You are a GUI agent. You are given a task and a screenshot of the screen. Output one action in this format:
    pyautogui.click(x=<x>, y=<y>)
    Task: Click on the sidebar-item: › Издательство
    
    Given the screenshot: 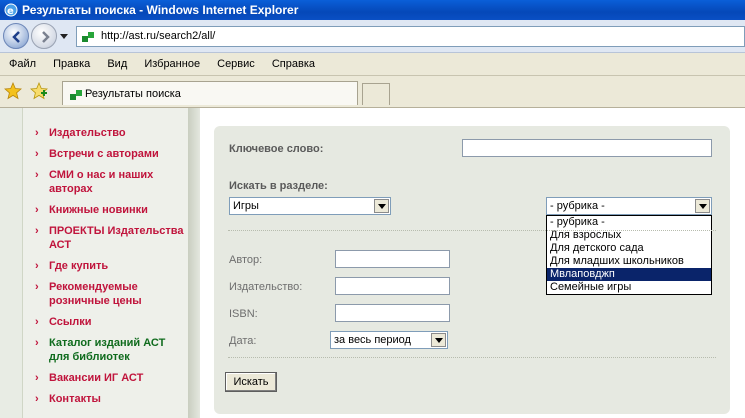 What is the action you would take?
    pyautogui.click(x=105, y=133)
    